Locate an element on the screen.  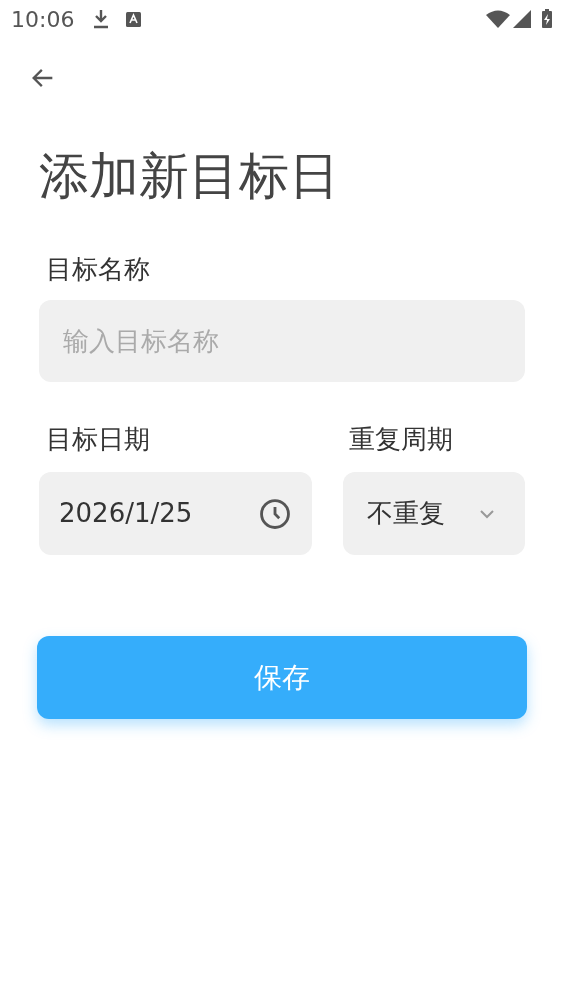
clock-icon is located at coordinates (275, 513).